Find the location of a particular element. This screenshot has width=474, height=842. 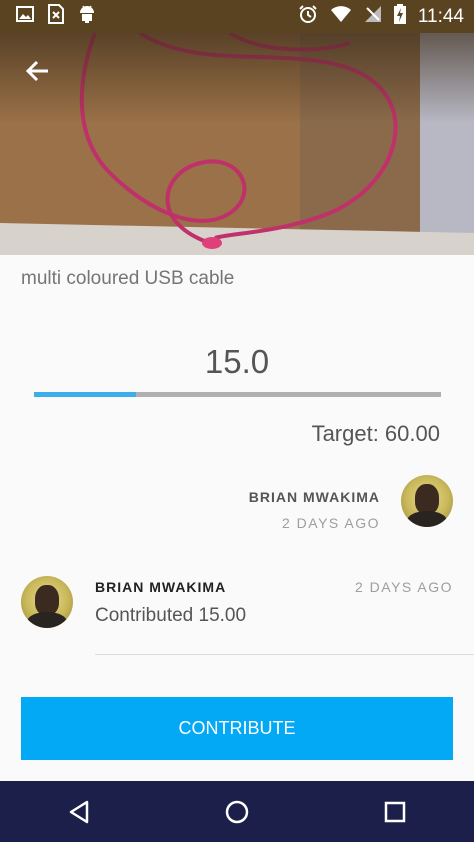

contributor-avatar is located at coordinates (47, 602).